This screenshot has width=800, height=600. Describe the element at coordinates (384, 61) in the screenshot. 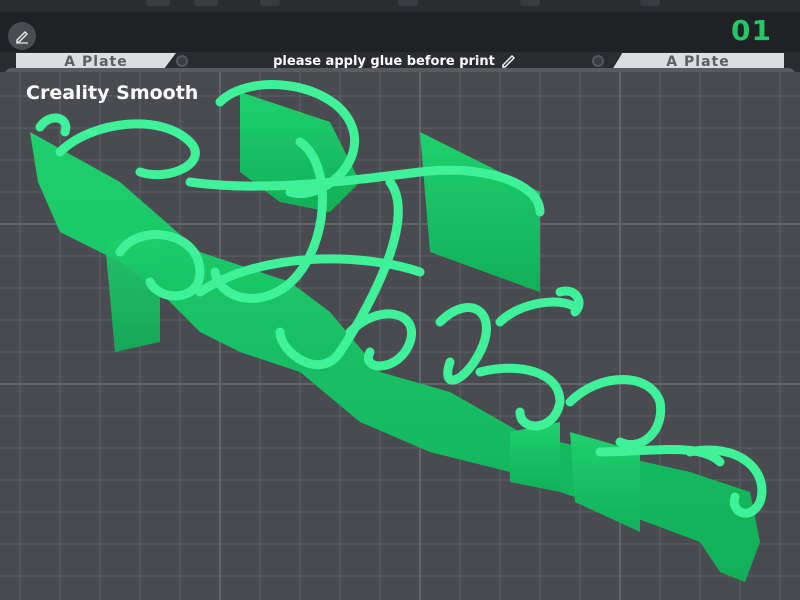

I see `plate-note-text: please apply glue before print` at that location.